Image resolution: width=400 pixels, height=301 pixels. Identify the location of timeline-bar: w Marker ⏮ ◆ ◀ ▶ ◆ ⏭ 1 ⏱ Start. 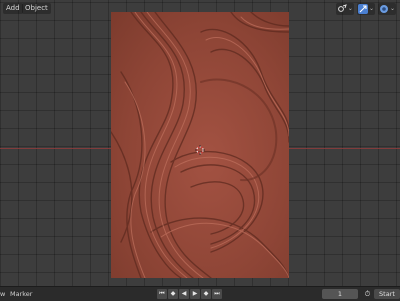
(200, 293).